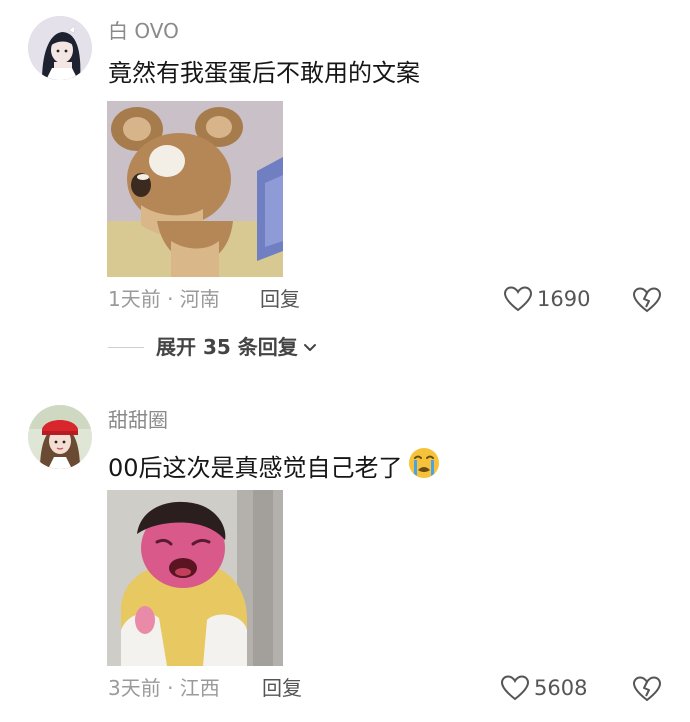 The width and height of the screenshot is (690, 722). I want to click on like-count: 1690, so click(564, 299).